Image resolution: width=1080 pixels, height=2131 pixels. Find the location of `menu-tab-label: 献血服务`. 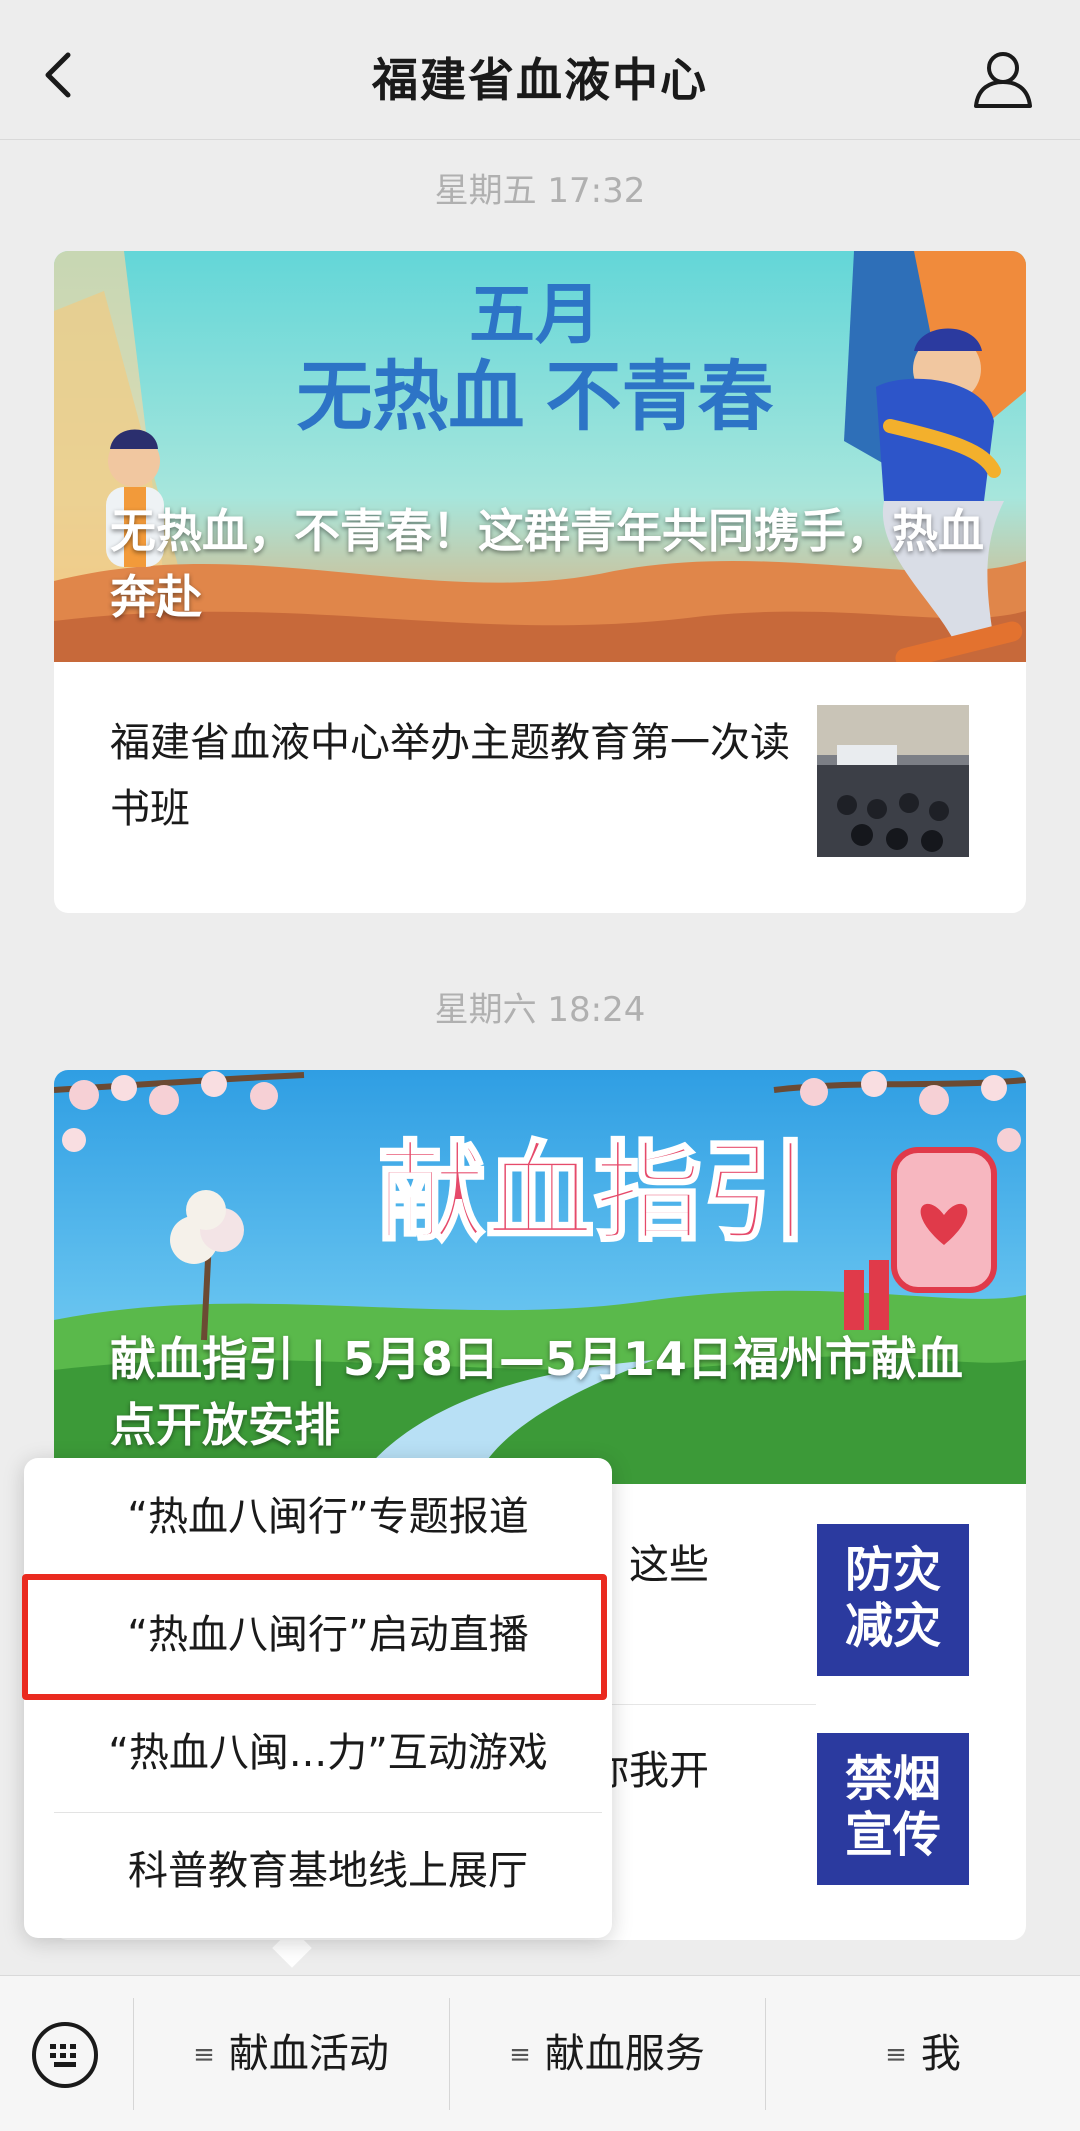

menu-tab-label: 献血服务 is located at coordinates (624, 2054).